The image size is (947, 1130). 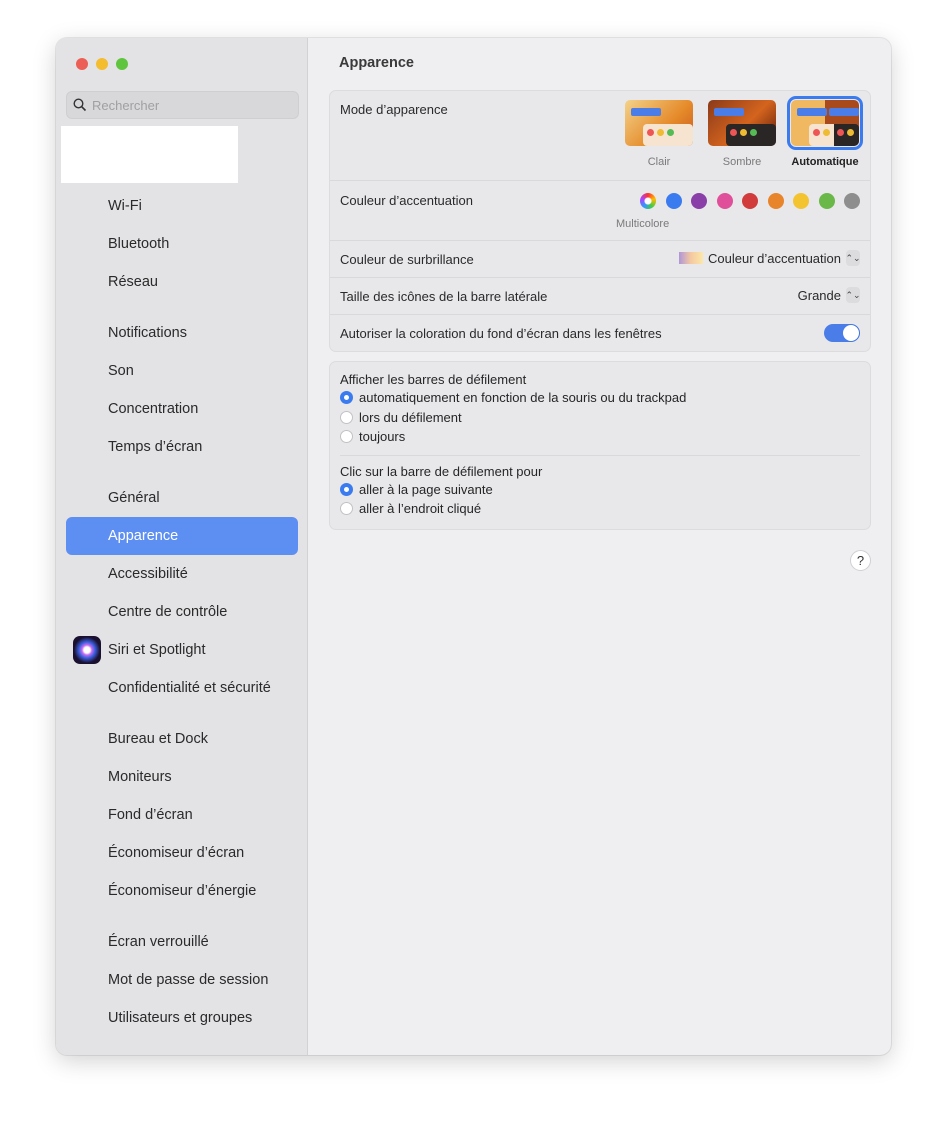 I want to click on sidebar-item: Temps d’écran, so click(x=182, y=447).